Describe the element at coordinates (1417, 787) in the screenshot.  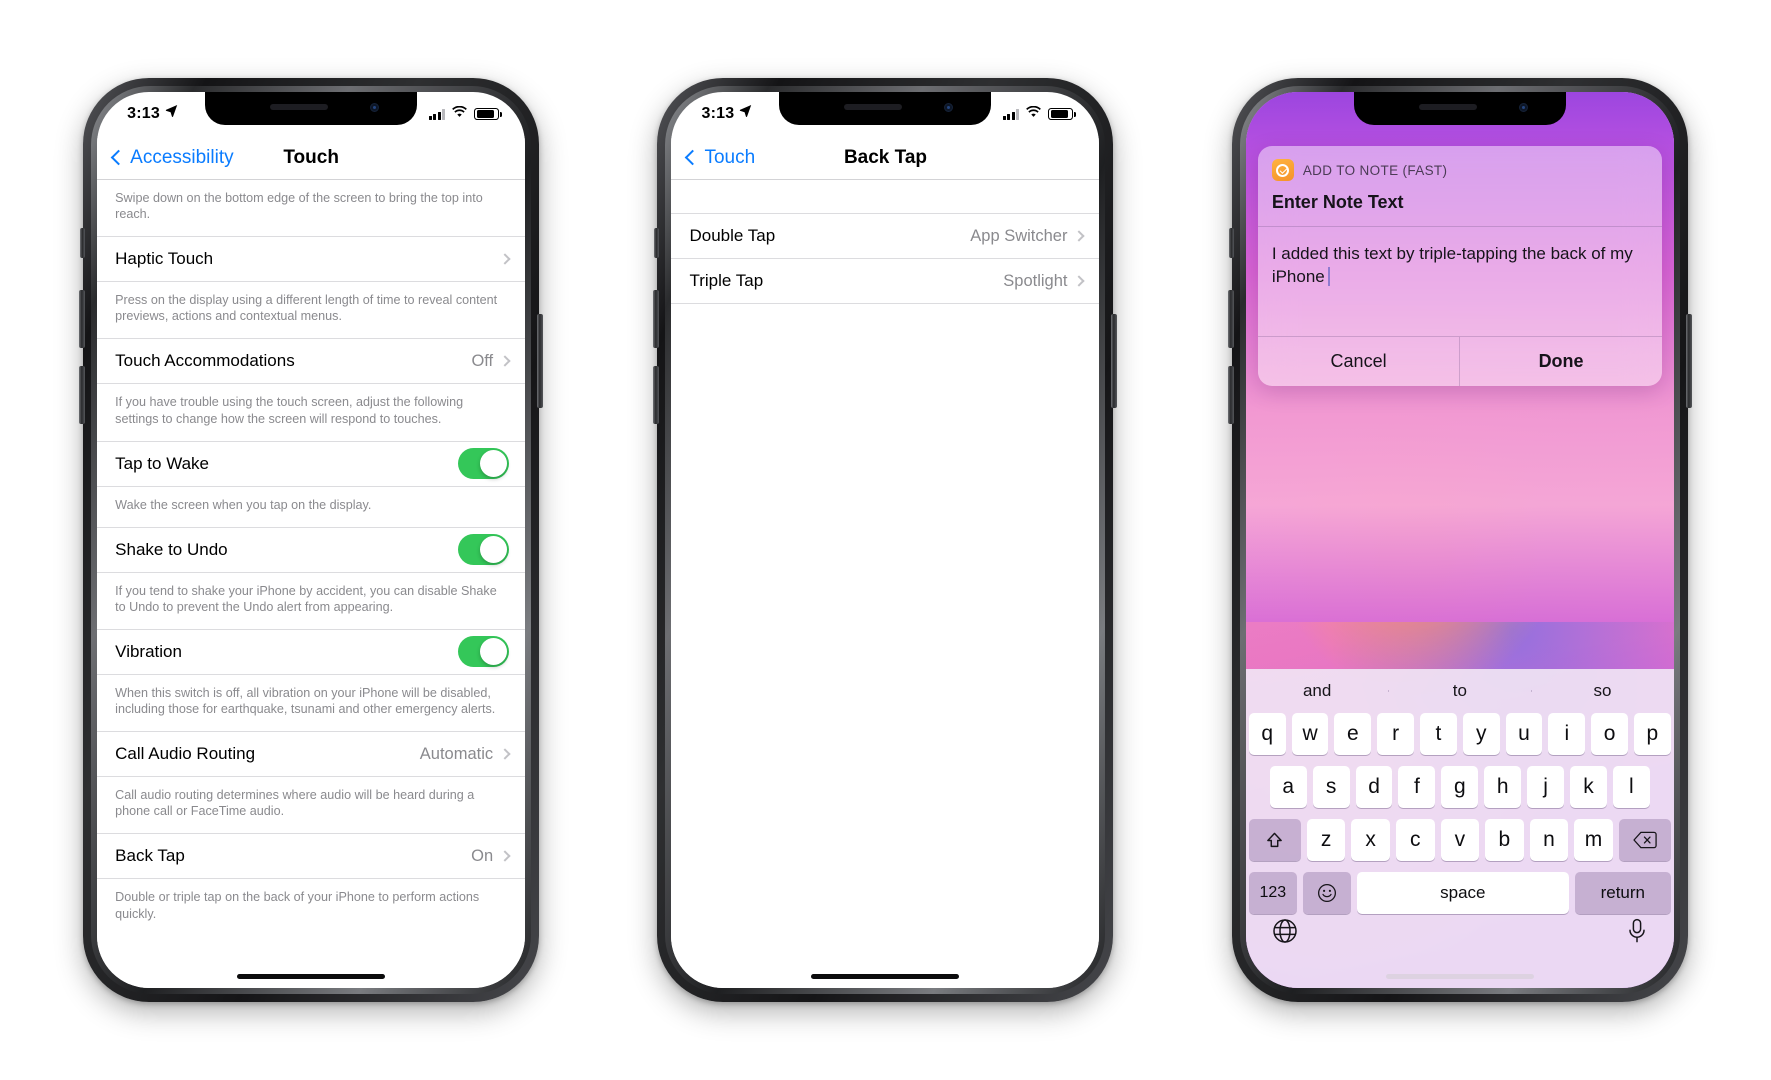
I see `key-f: f` at that location.